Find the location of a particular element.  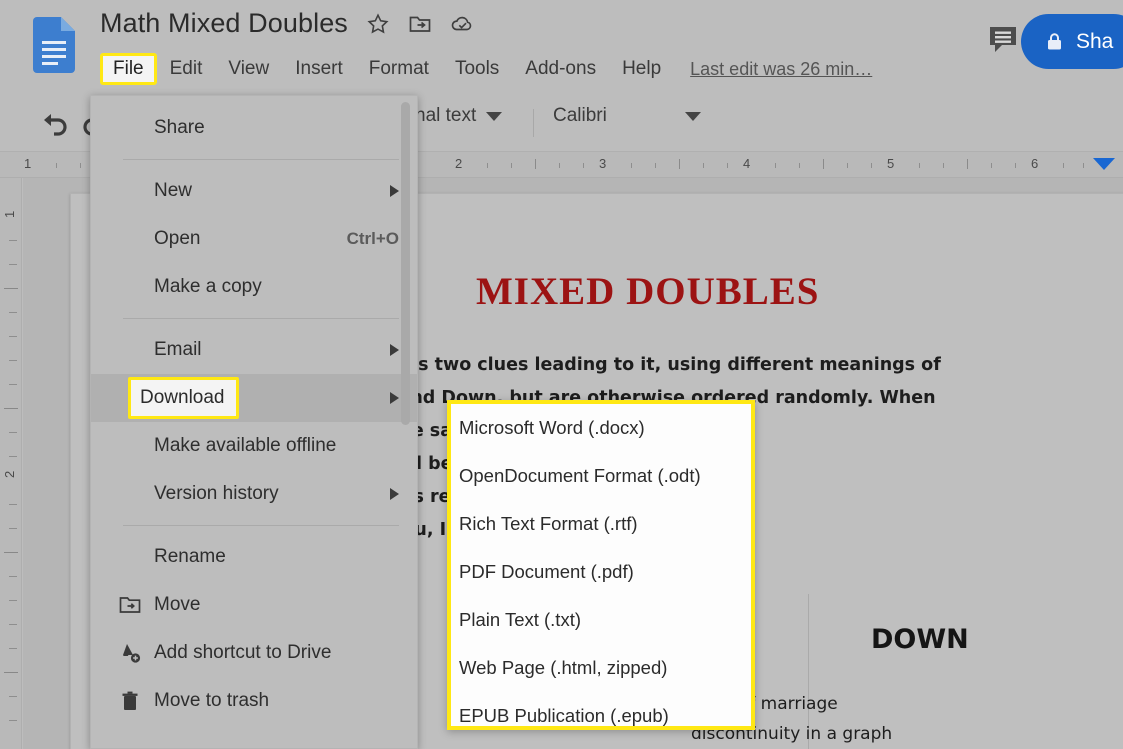

file-menu-item-download: Download is located at coordinates (254, 398).